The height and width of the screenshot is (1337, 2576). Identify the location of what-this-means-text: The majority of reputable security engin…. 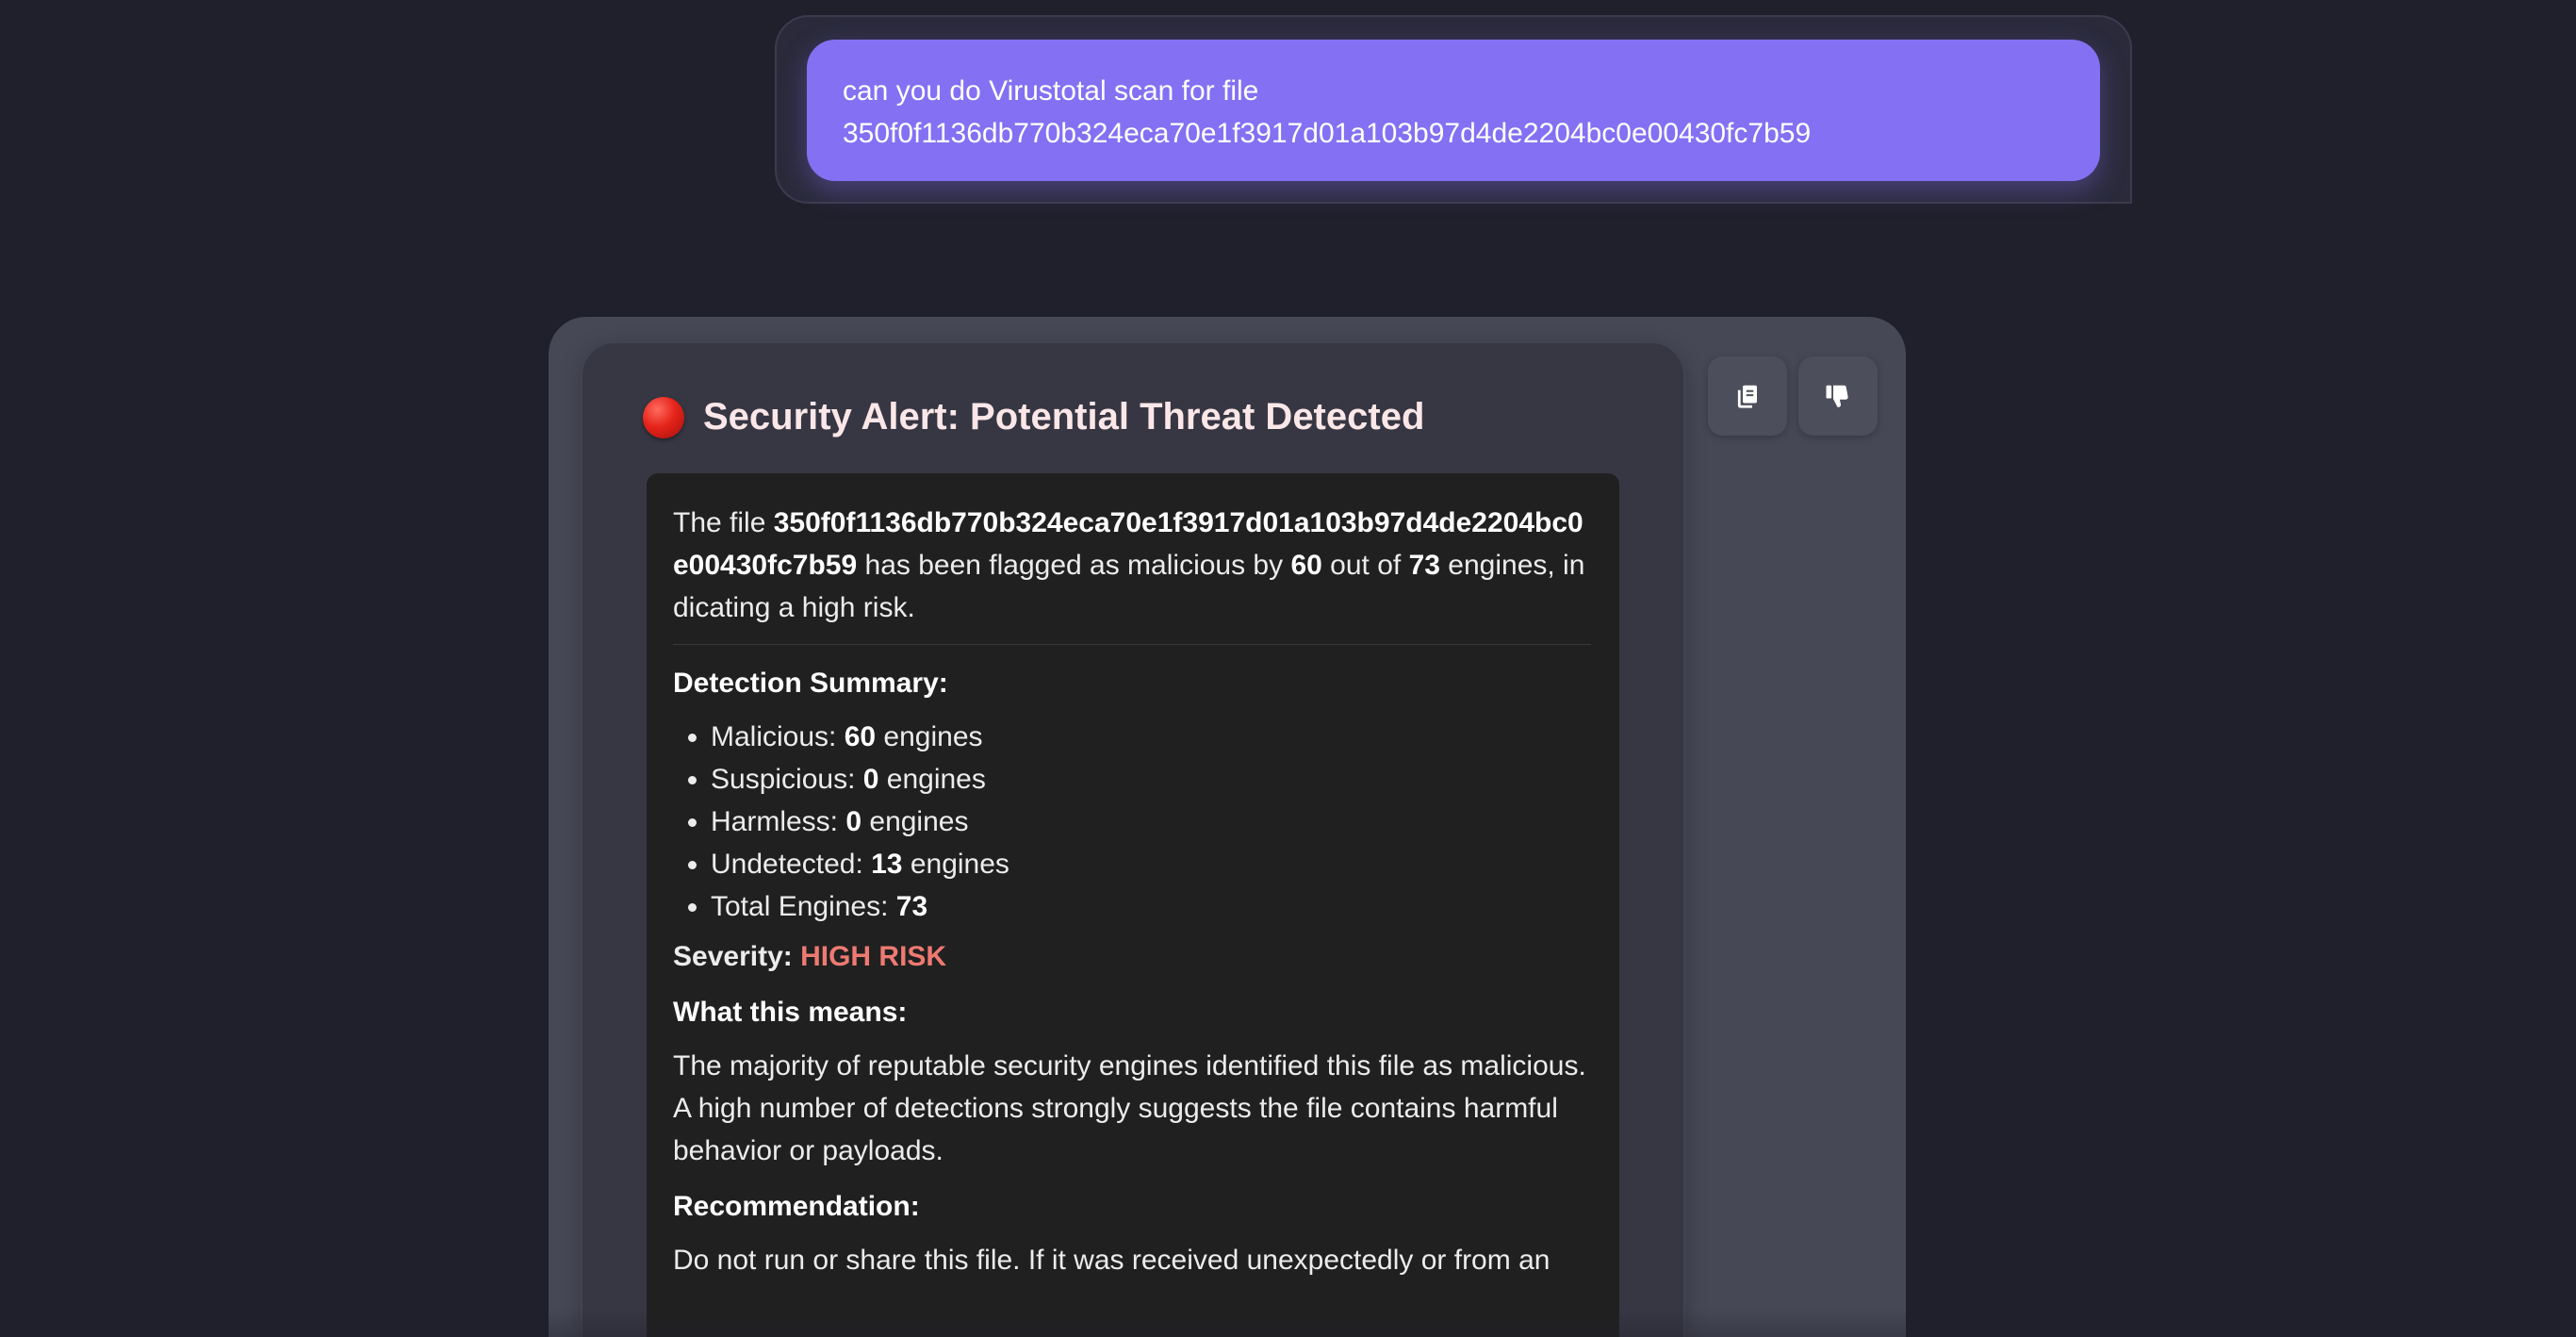
(1129, 1108).